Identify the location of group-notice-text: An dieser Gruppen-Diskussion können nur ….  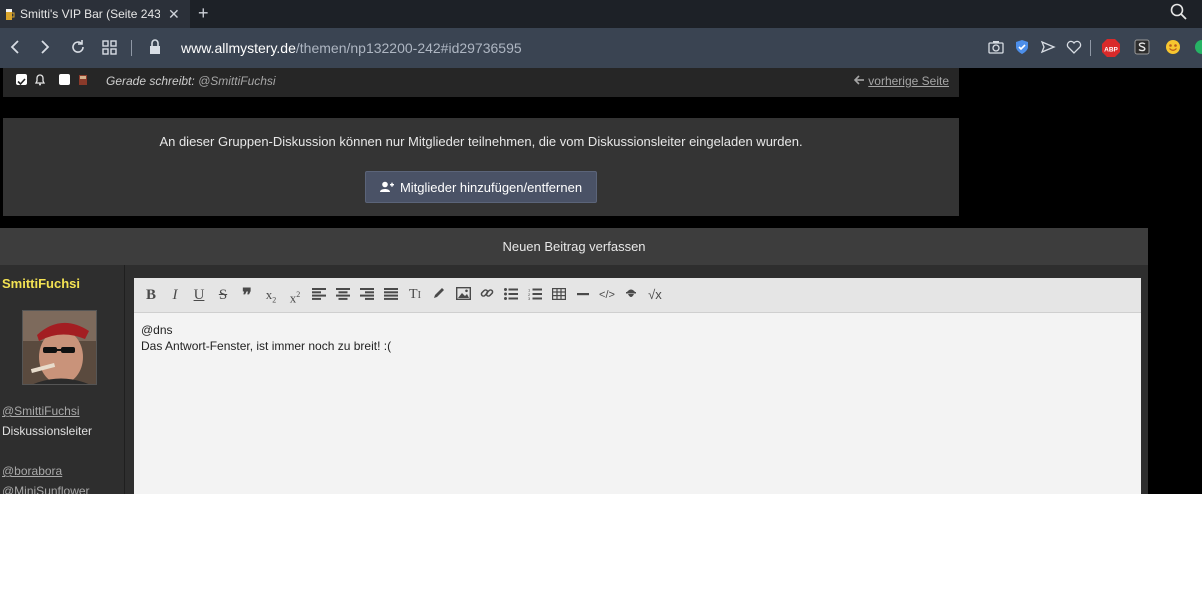
(481, 141).